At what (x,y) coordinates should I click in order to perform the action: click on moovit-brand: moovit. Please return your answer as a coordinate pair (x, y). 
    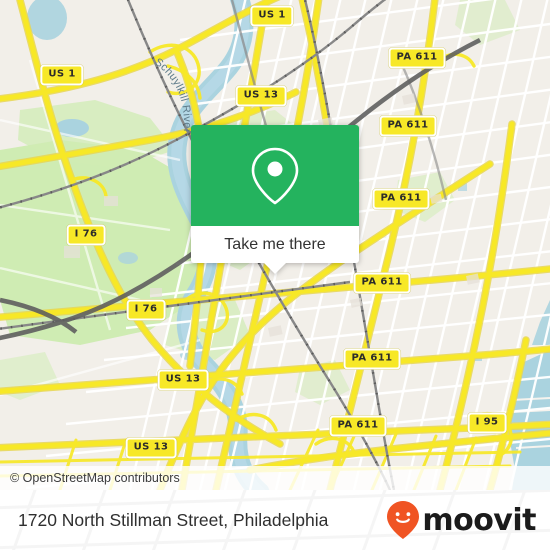
    Looking at the image, I should click on (461, 520).